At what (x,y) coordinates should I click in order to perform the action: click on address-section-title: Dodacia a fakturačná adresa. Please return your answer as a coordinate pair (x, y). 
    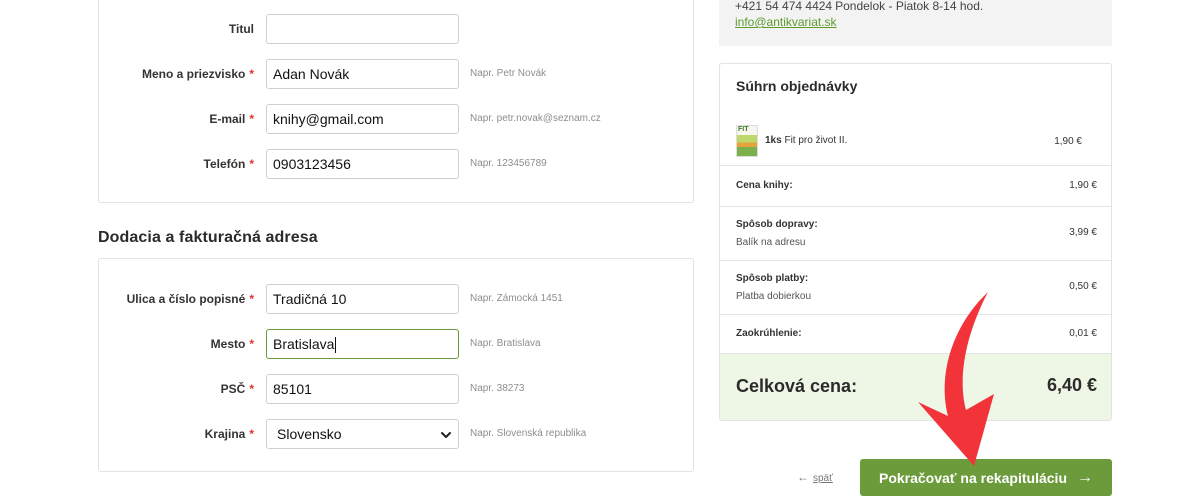
    Looking at the image, I should click on (208, 237).